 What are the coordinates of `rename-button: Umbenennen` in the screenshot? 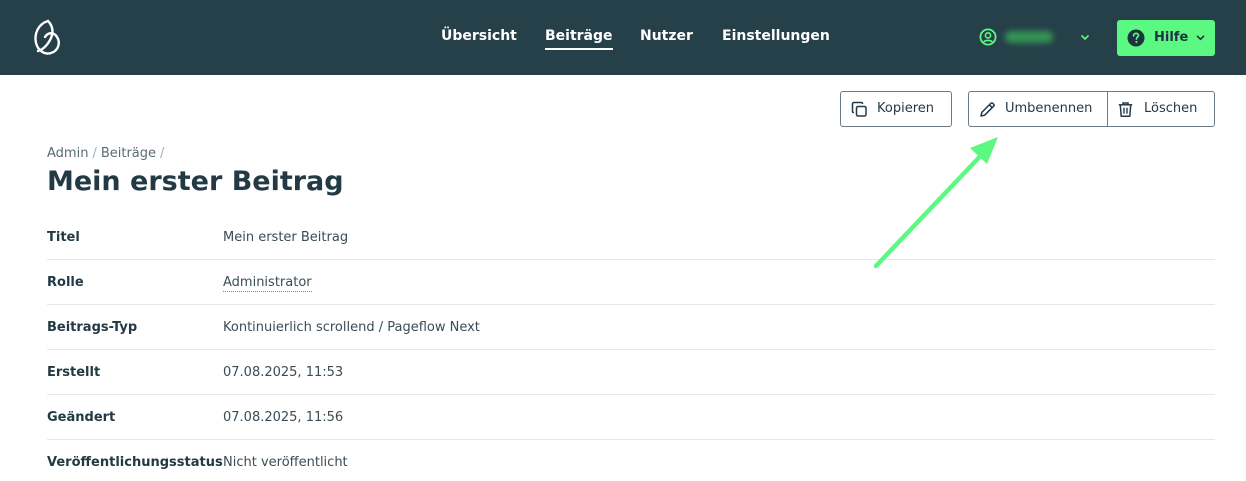 It's located at (1038, 109).